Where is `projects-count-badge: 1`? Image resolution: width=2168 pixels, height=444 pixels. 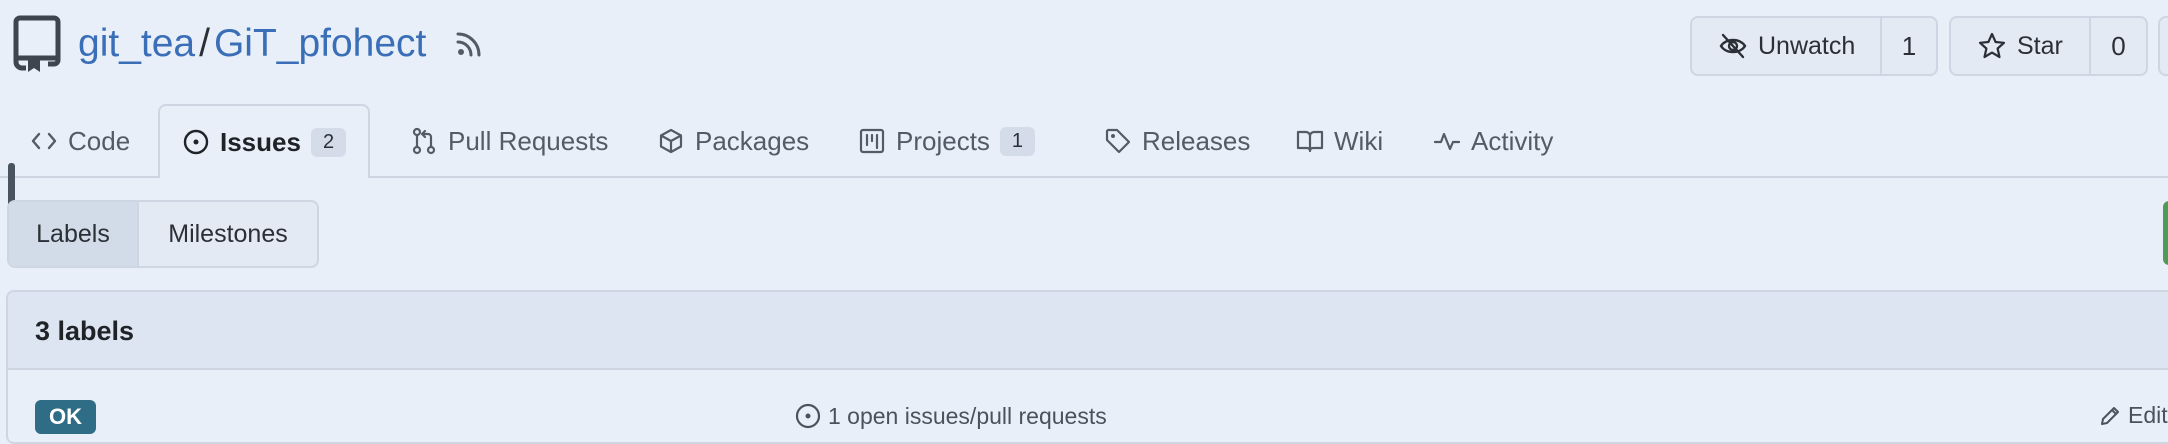 projects-count-badge: 1 is located at coordinates (1017, 141).